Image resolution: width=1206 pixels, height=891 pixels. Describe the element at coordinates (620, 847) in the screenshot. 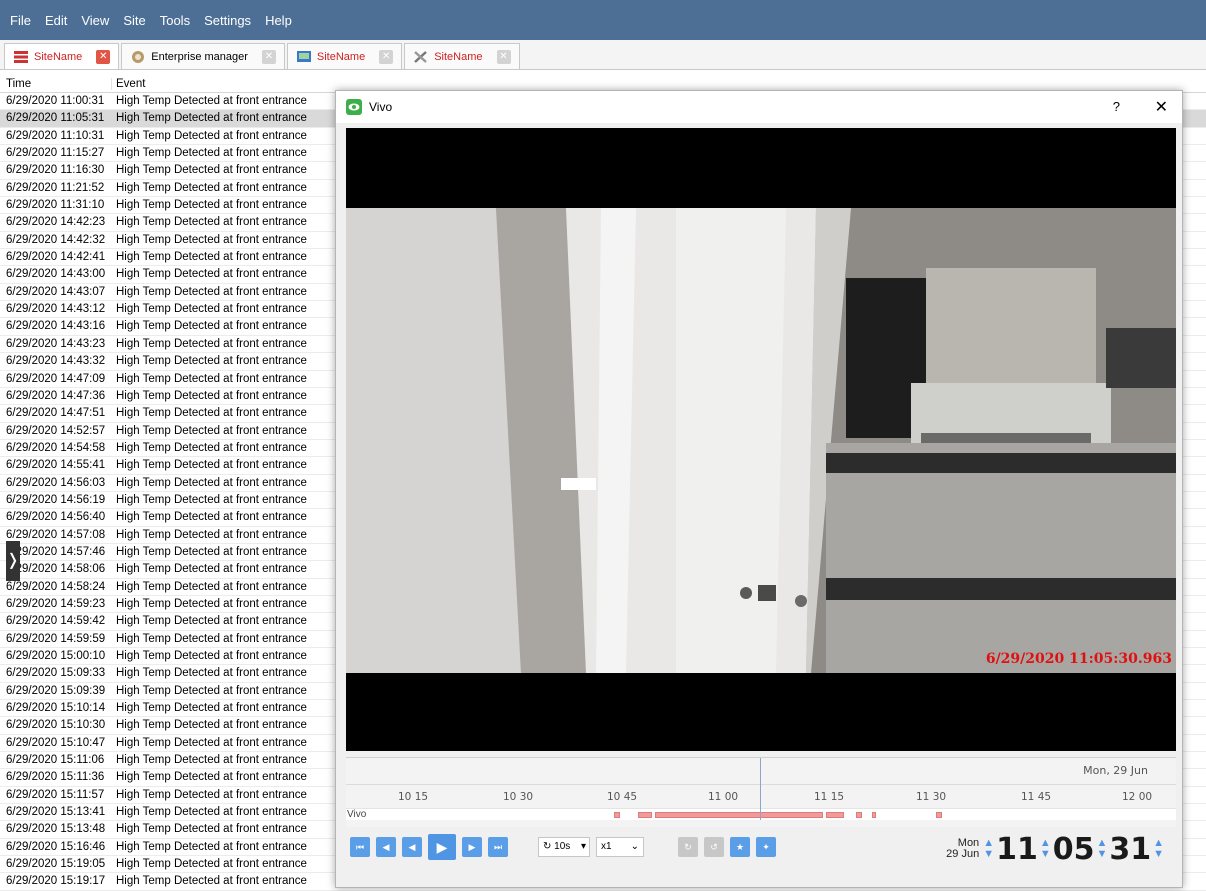

I see `speed-select: x1 ⌄` at that location.